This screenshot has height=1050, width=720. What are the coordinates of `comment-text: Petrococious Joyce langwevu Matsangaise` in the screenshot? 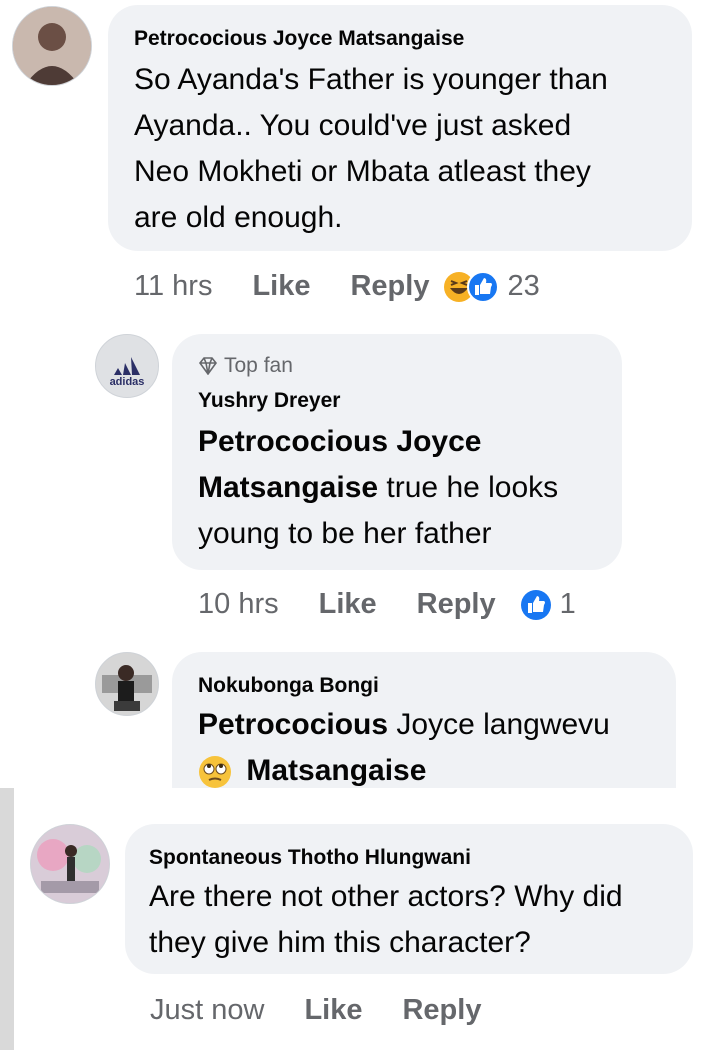 It's located at (433, 748).